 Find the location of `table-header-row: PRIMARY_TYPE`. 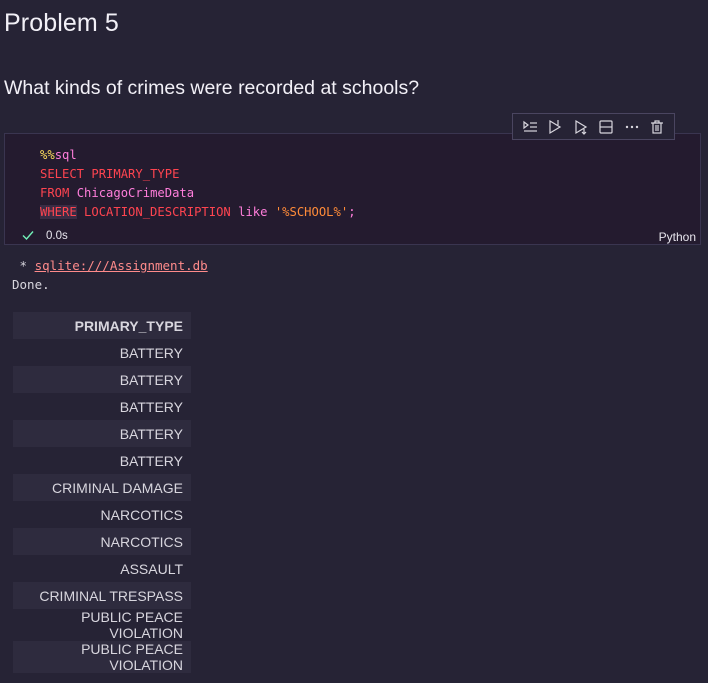

table-header-row: PRIMARY_TYPE is located at coordinates (102, 325).